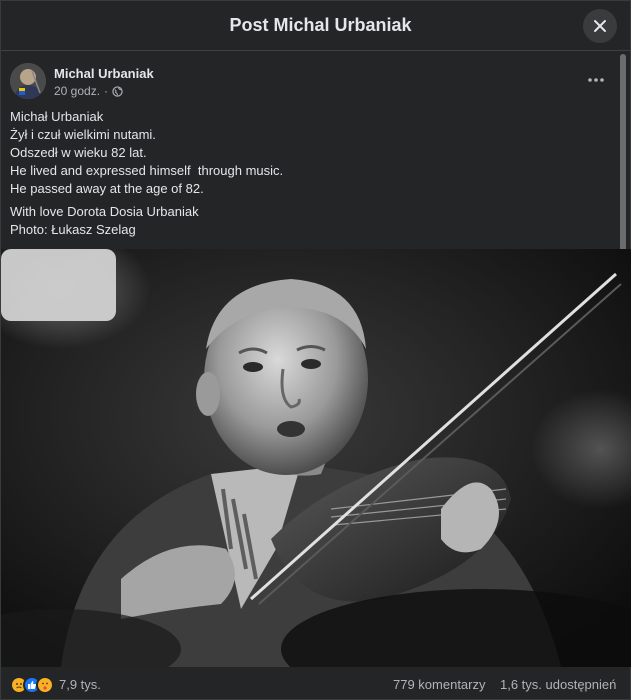  I want to click on more-horizontal-icon, so click(596, 80).